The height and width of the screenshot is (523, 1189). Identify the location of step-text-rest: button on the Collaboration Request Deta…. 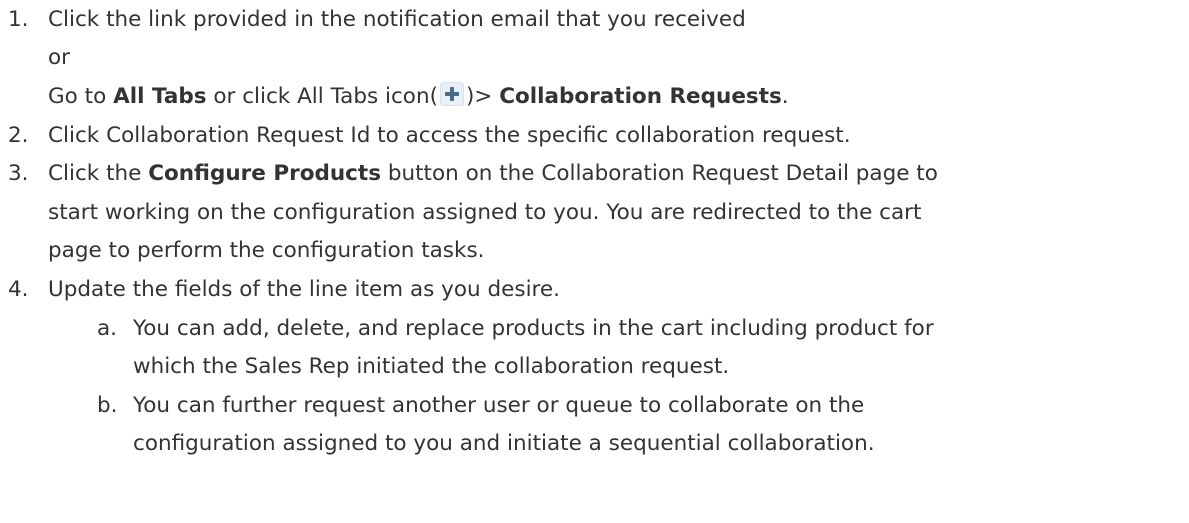
(659, 173).